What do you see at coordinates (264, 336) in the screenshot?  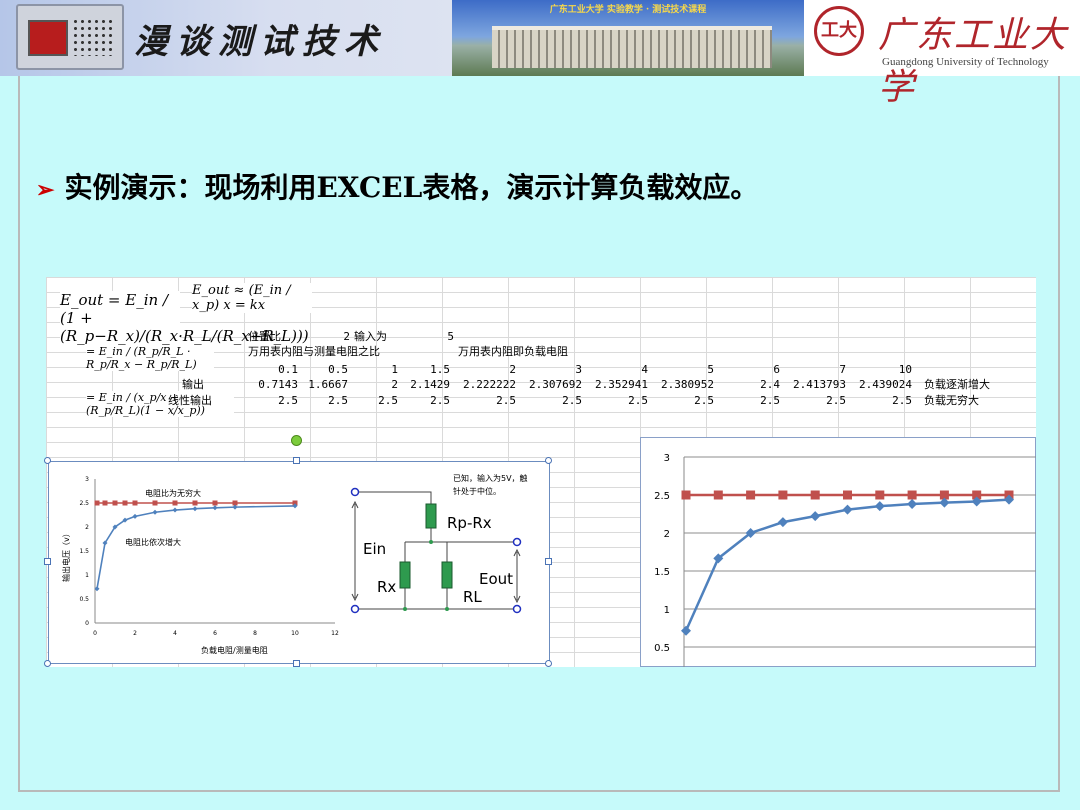 I see `cell-position-ratio-label: 位置比` at bounding box center [264, 336].